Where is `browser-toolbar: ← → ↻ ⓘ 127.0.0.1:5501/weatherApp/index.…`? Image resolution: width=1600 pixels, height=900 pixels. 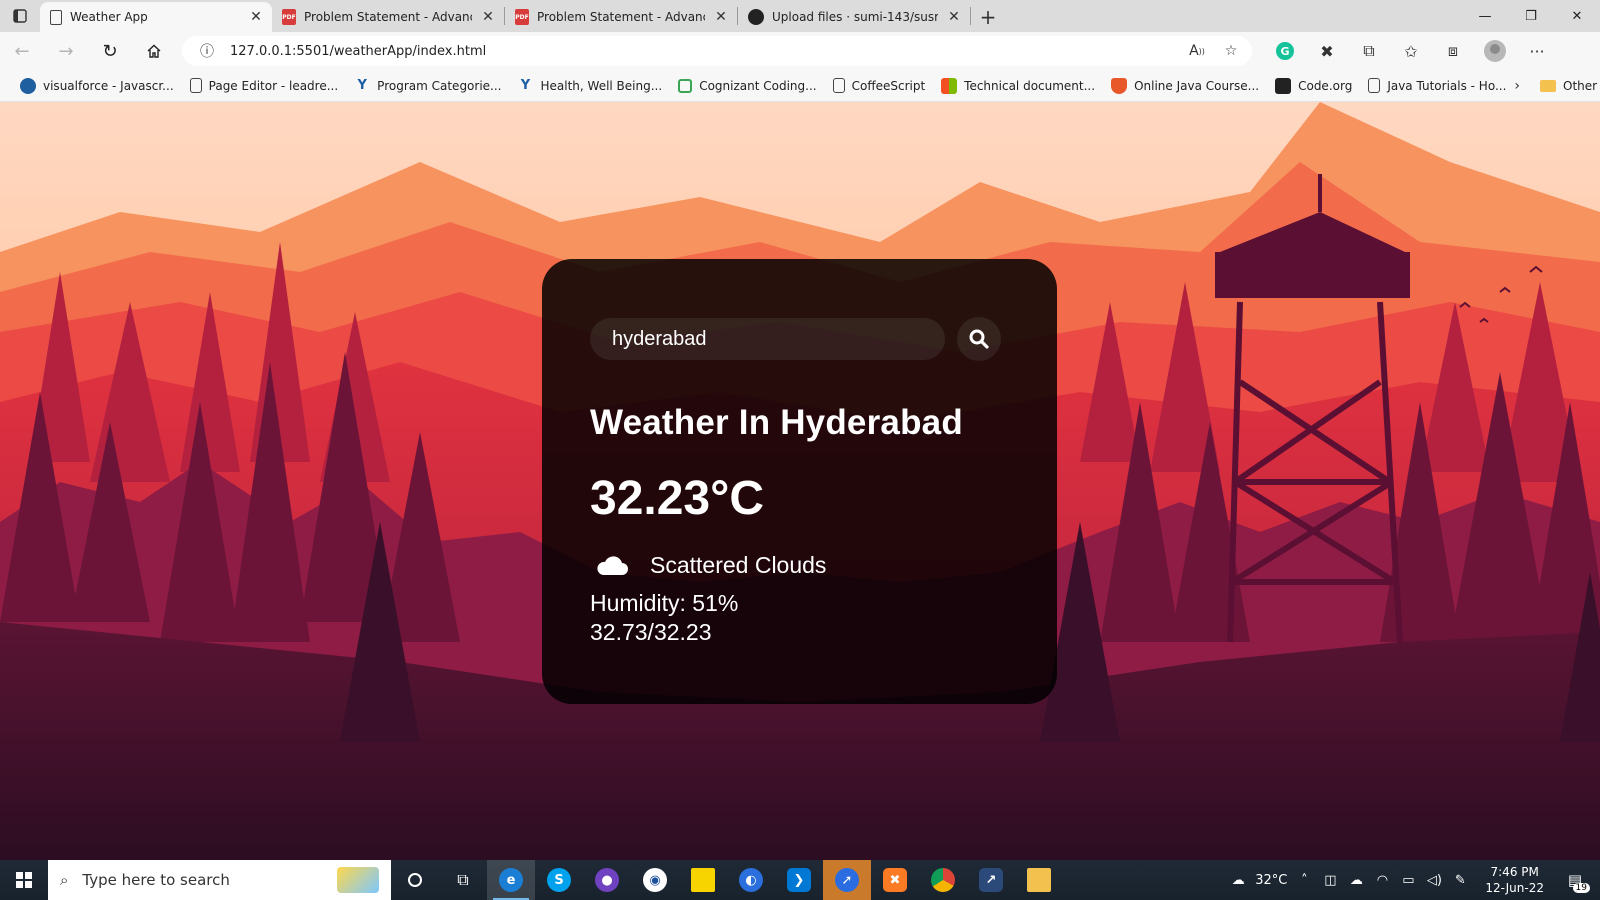
browser-toolbar: ← → ↻ ⓘ 127.0.0.1:5501/weatherApp/index.… is located at coordinates (800, 51).